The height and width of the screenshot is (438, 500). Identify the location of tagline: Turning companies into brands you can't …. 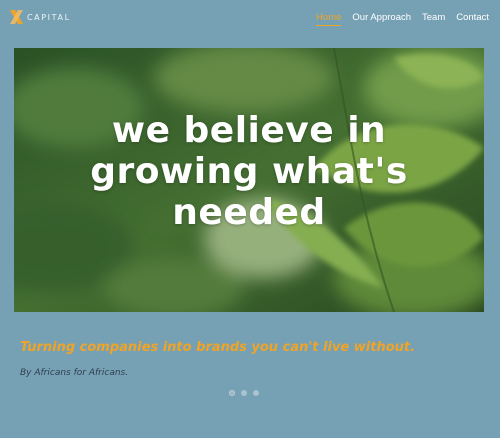
(218, 347).